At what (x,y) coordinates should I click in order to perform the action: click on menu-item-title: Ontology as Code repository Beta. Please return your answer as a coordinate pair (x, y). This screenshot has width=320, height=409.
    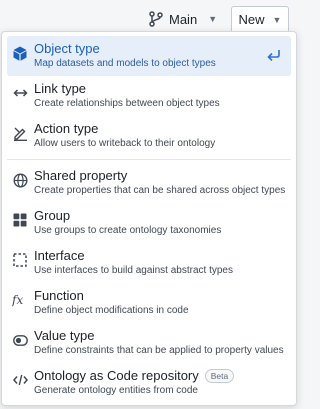
    Looking at the image, I should click on (134, 375).